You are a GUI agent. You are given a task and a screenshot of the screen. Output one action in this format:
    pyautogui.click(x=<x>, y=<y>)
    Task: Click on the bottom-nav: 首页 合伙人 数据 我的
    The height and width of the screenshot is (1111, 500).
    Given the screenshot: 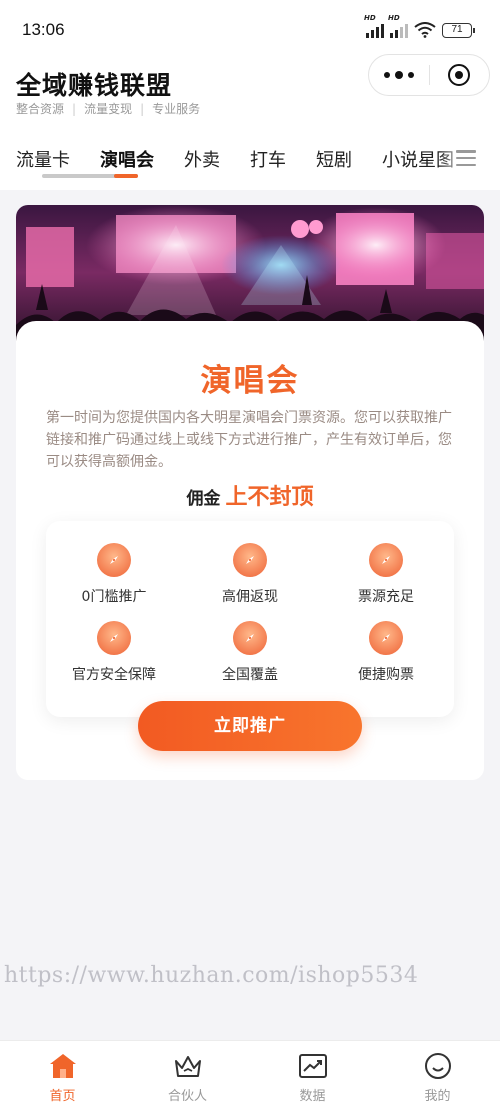 What is the action you would take?
    pyautogui.click(x=250, y=1075)
    